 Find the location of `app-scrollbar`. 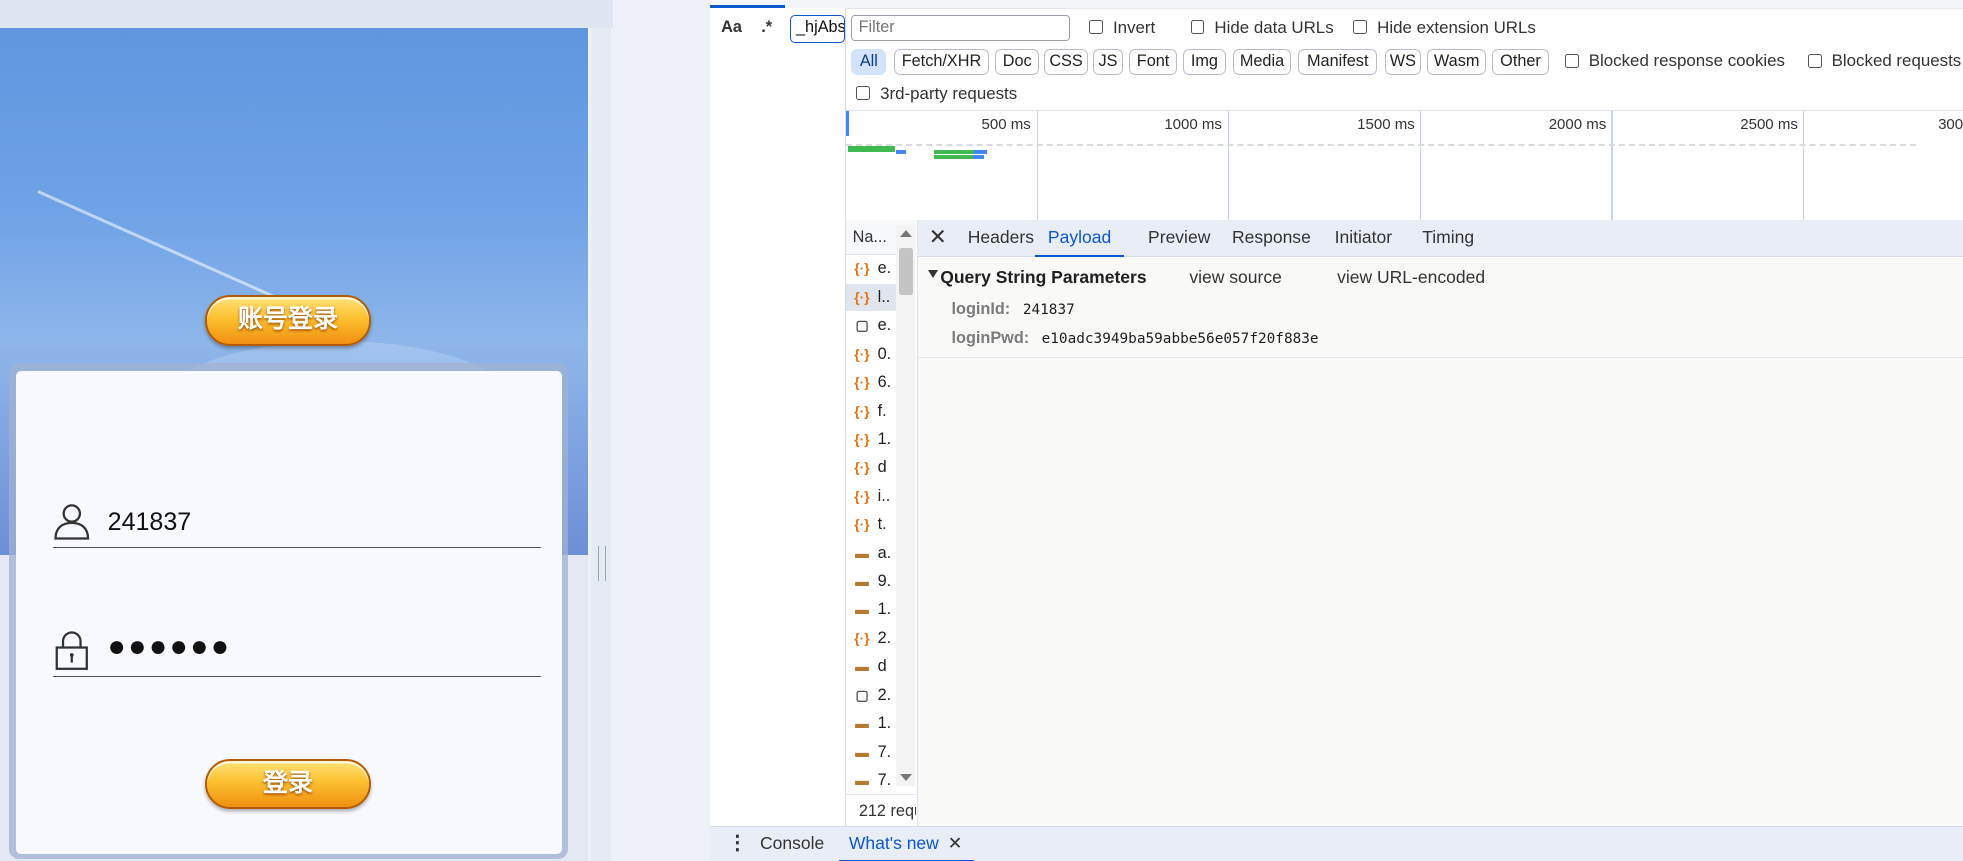

app-scrollbar is located at coordinates (601, 444).